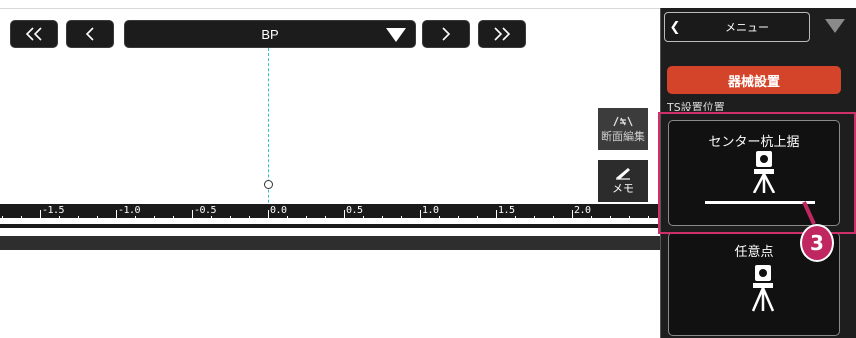 The height and width of the screenshot is (338, 856). What do you see at coordinates (623, 136) in the screenshot?
I see `section-edit-label: 断面編集` at bounding box center [623, 136].